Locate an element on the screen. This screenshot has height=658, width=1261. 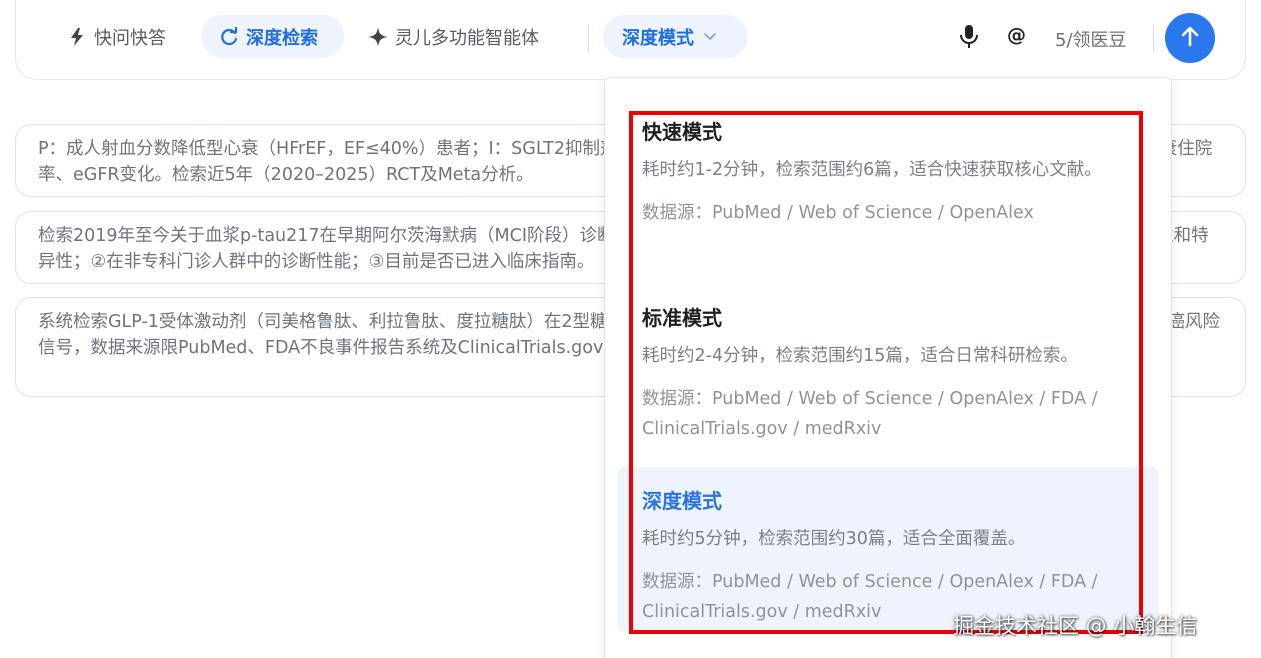
arrow-up-icon is located at coordinates (1190, 38).